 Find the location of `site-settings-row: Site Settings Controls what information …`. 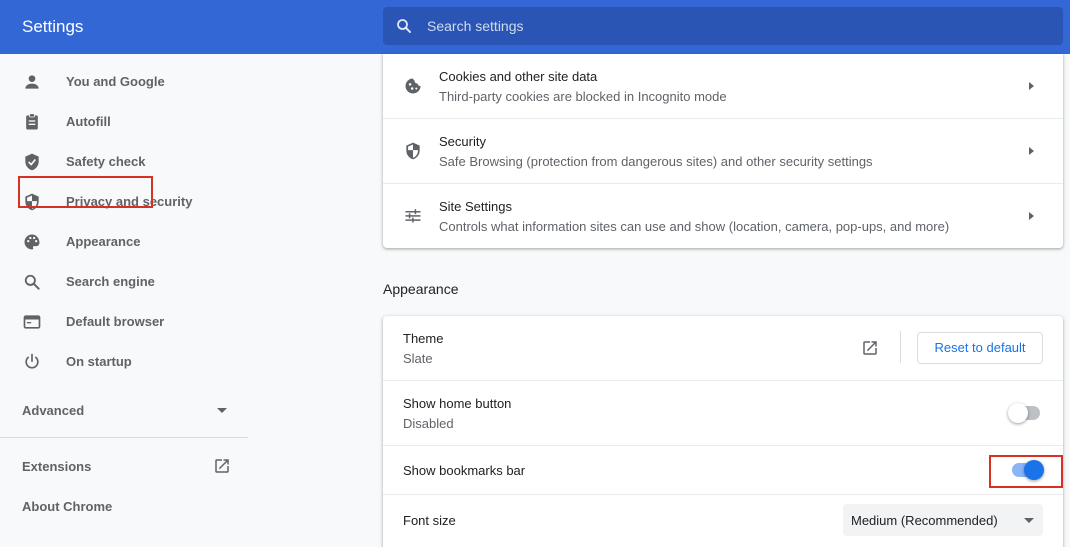

site-settings-row: Site Settings Controls what information … is located at coordinates (723, 215).